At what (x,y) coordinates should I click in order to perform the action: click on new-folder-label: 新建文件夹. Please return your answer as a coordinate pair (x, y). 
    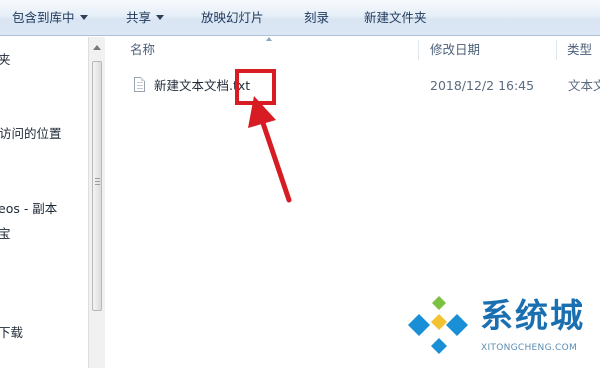
    Looking at the image, I should click on (395, 17).